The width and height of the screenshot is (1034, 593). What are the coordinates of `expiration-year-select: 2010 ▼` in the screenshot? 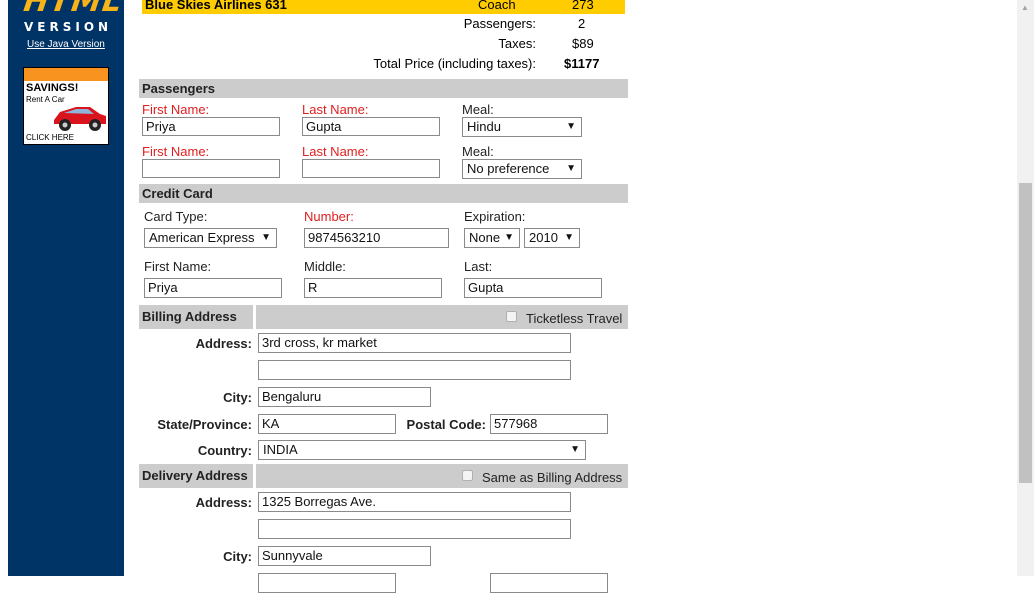 It's located at (552, 238).